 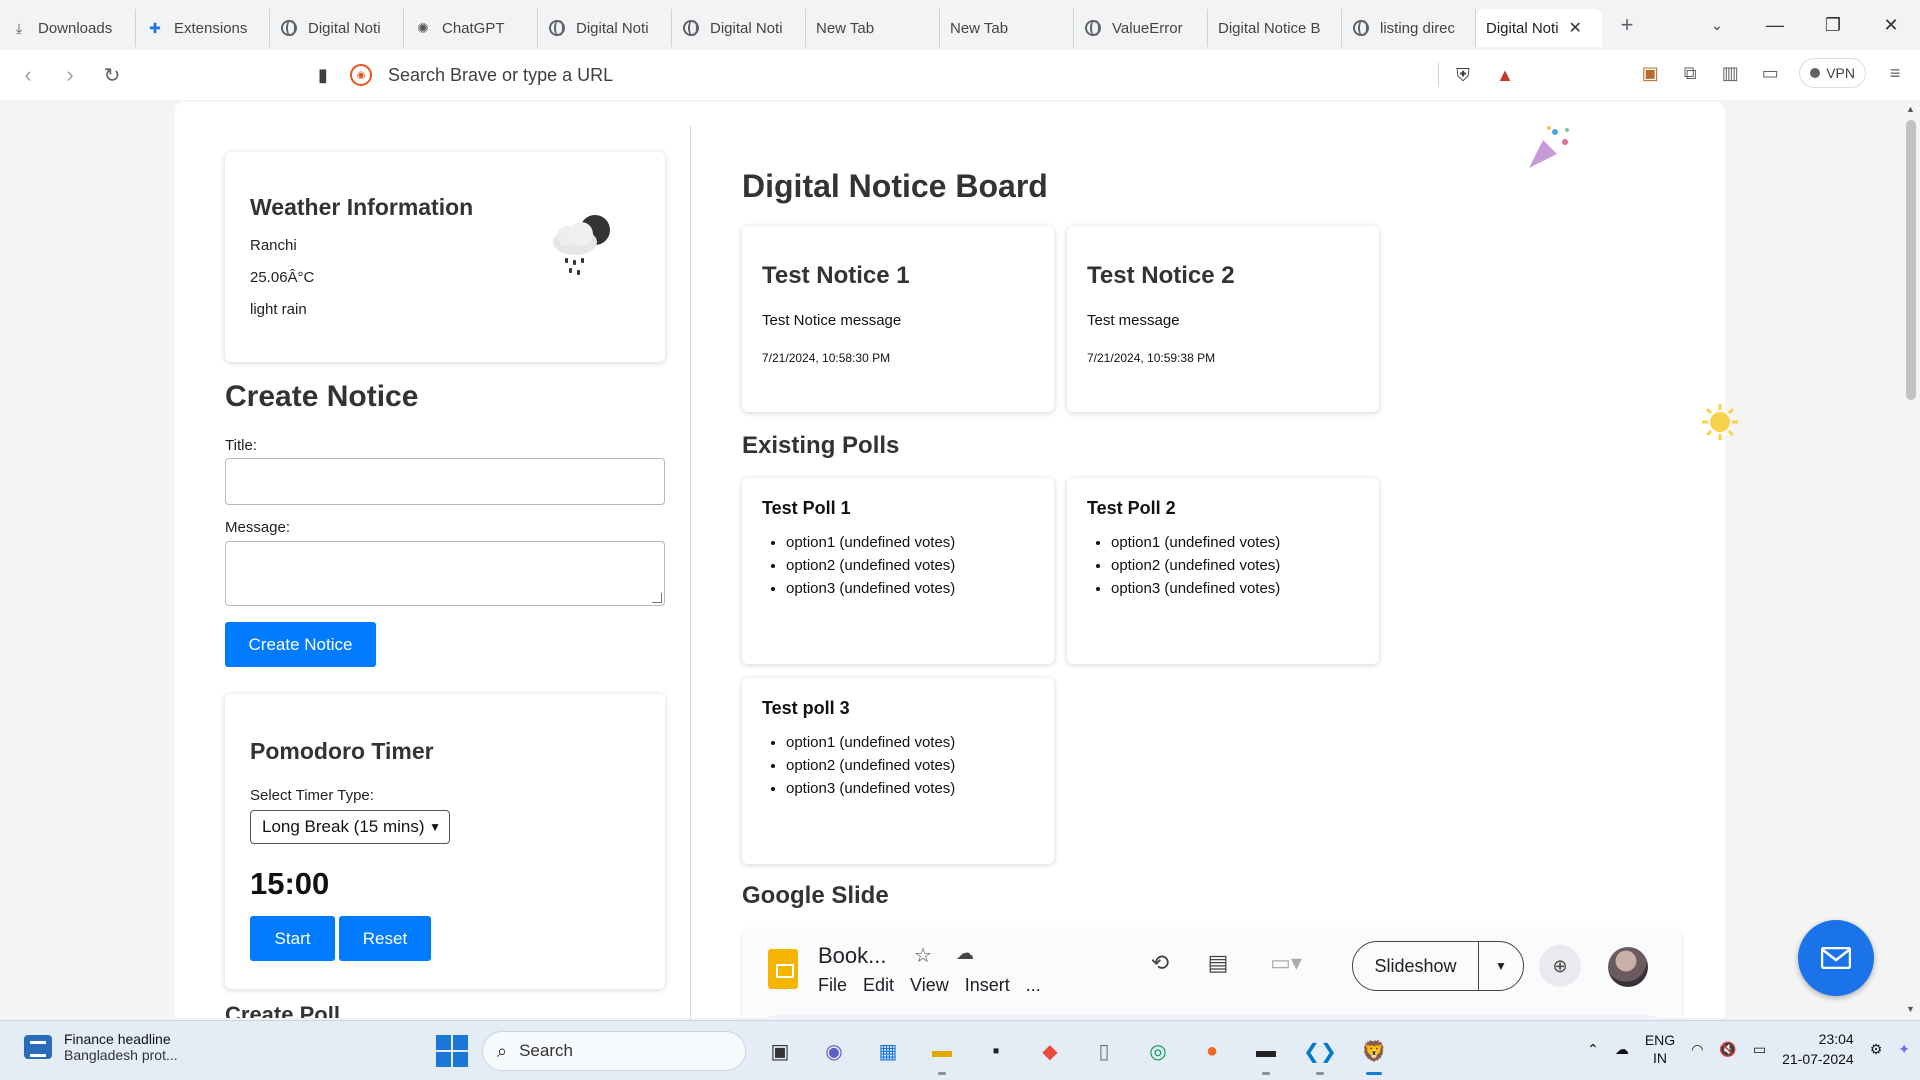 I want to click on menu-view: View, so click(x=929, y=985).